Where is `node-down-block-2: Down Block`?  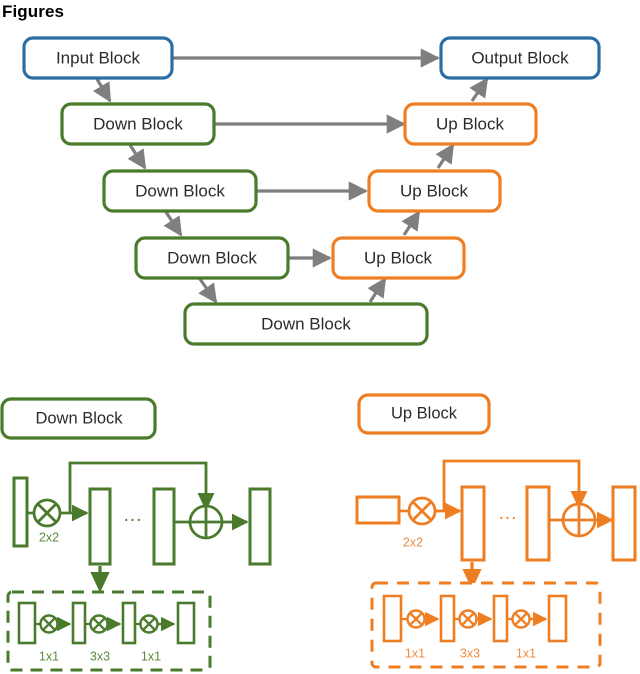 node-down-block-2: Down Block is located at coordinates (180, 191).